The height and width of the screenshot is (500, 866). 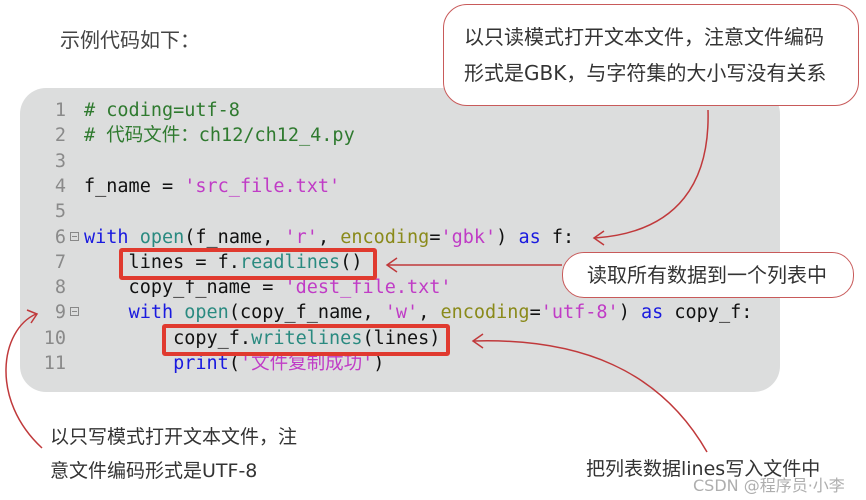 I want to click on code-text: f_name = 'src_file.txt', so click(x=212, y=186).